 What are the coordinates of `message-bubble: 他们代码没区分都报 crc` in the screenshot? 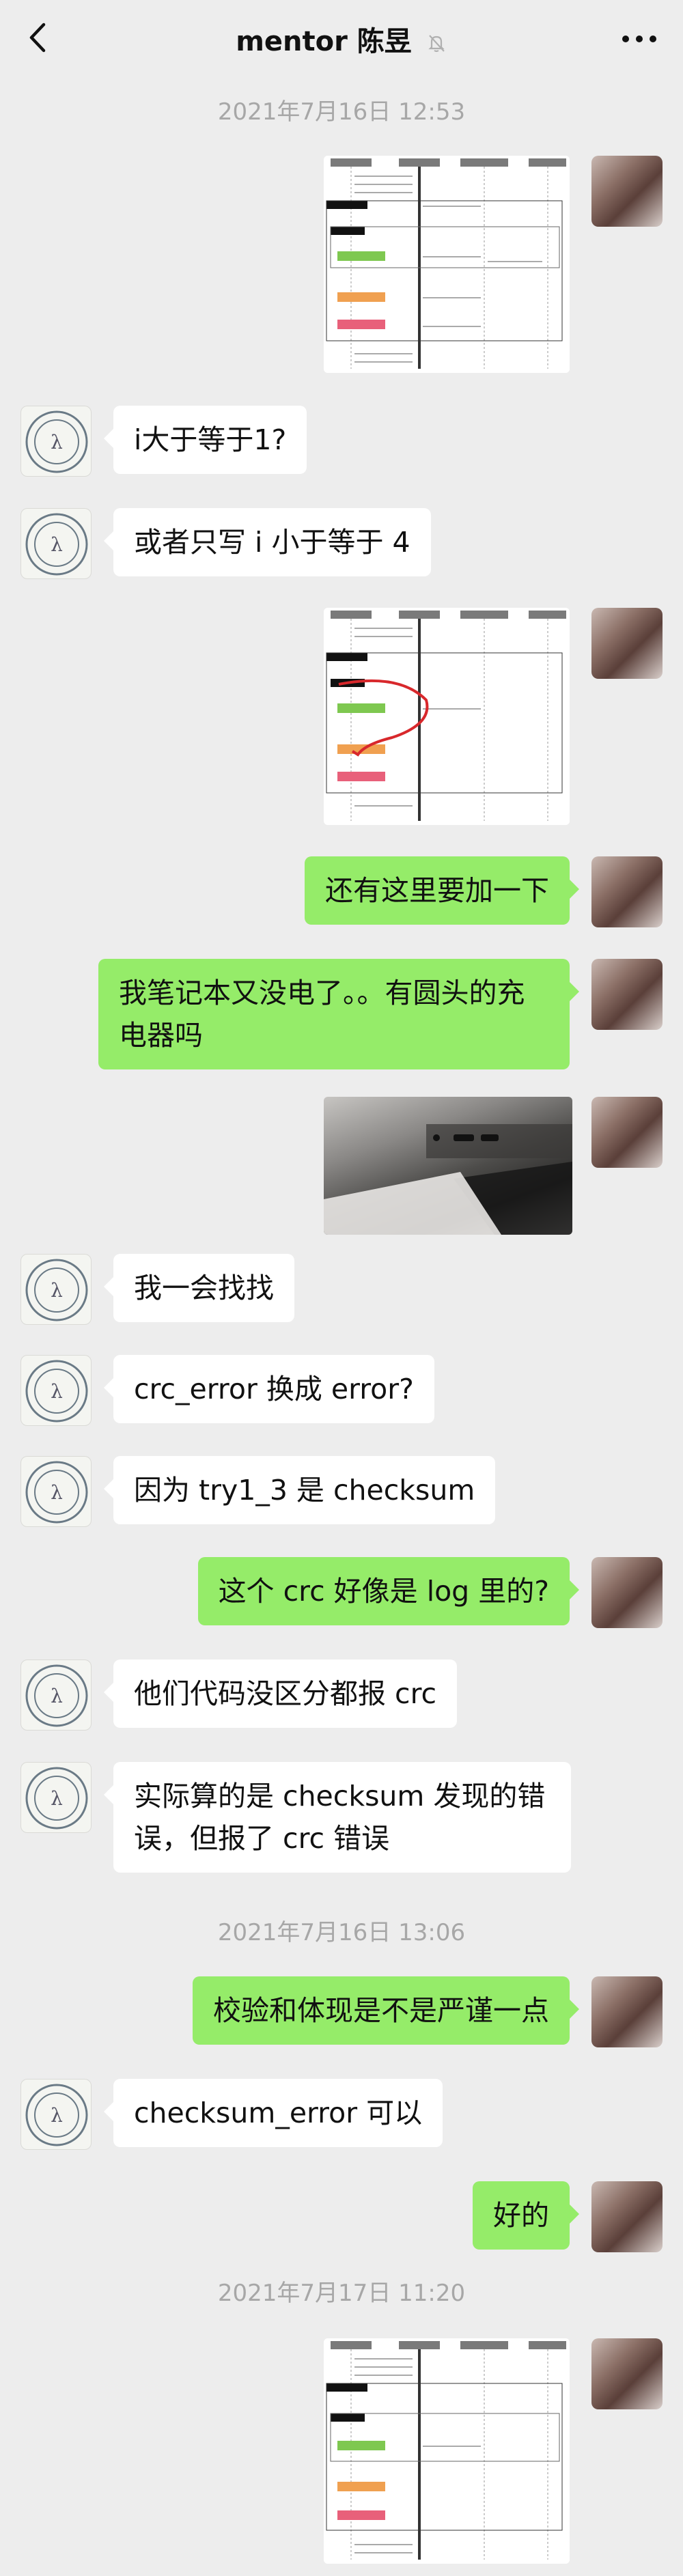 It's located at (281, 1694).